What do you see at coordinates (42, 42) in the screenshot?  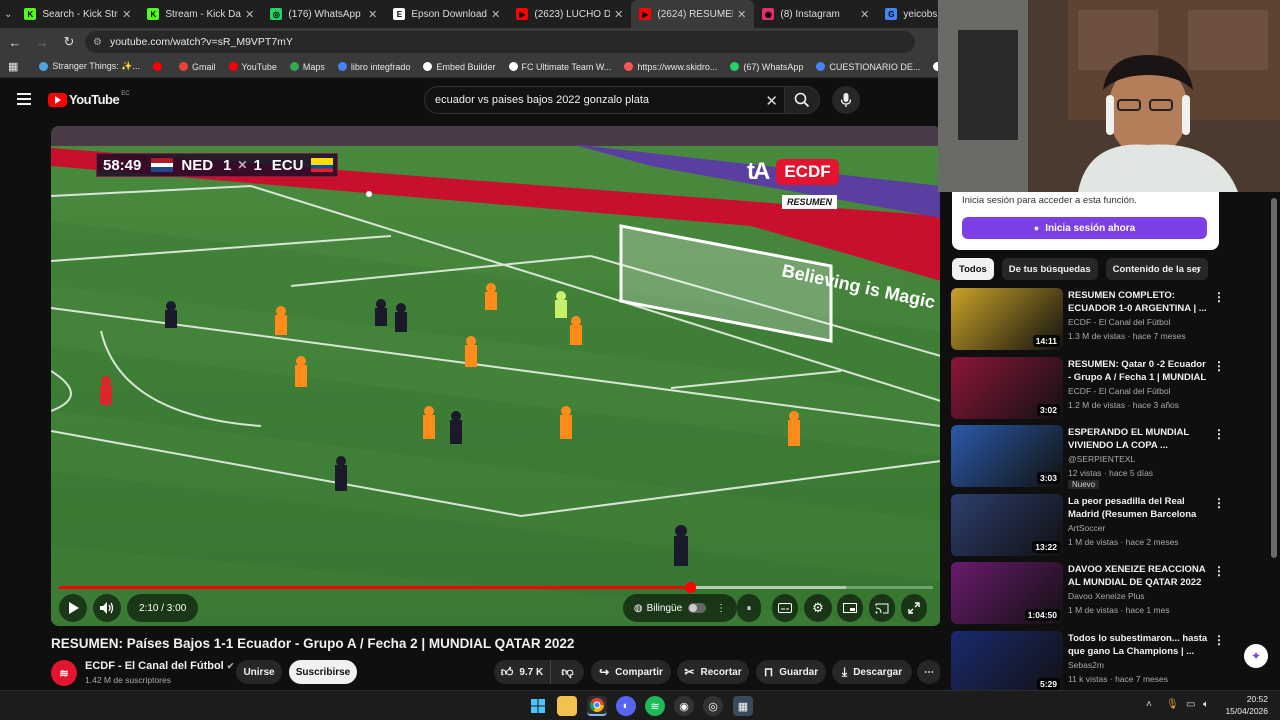 I see `forward-button: →` at bounding box center [42, 42].